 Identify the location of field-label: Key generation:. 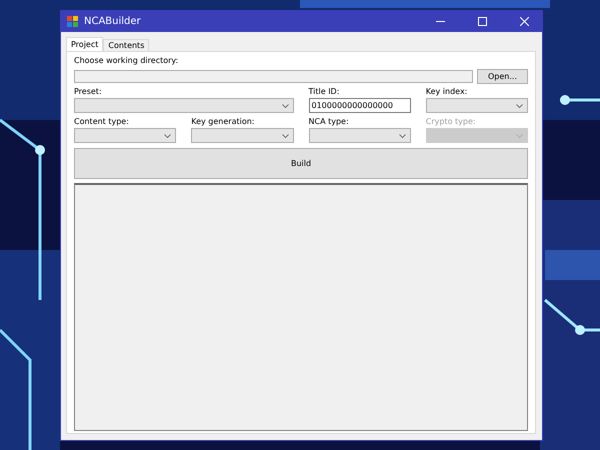
(223, 122).